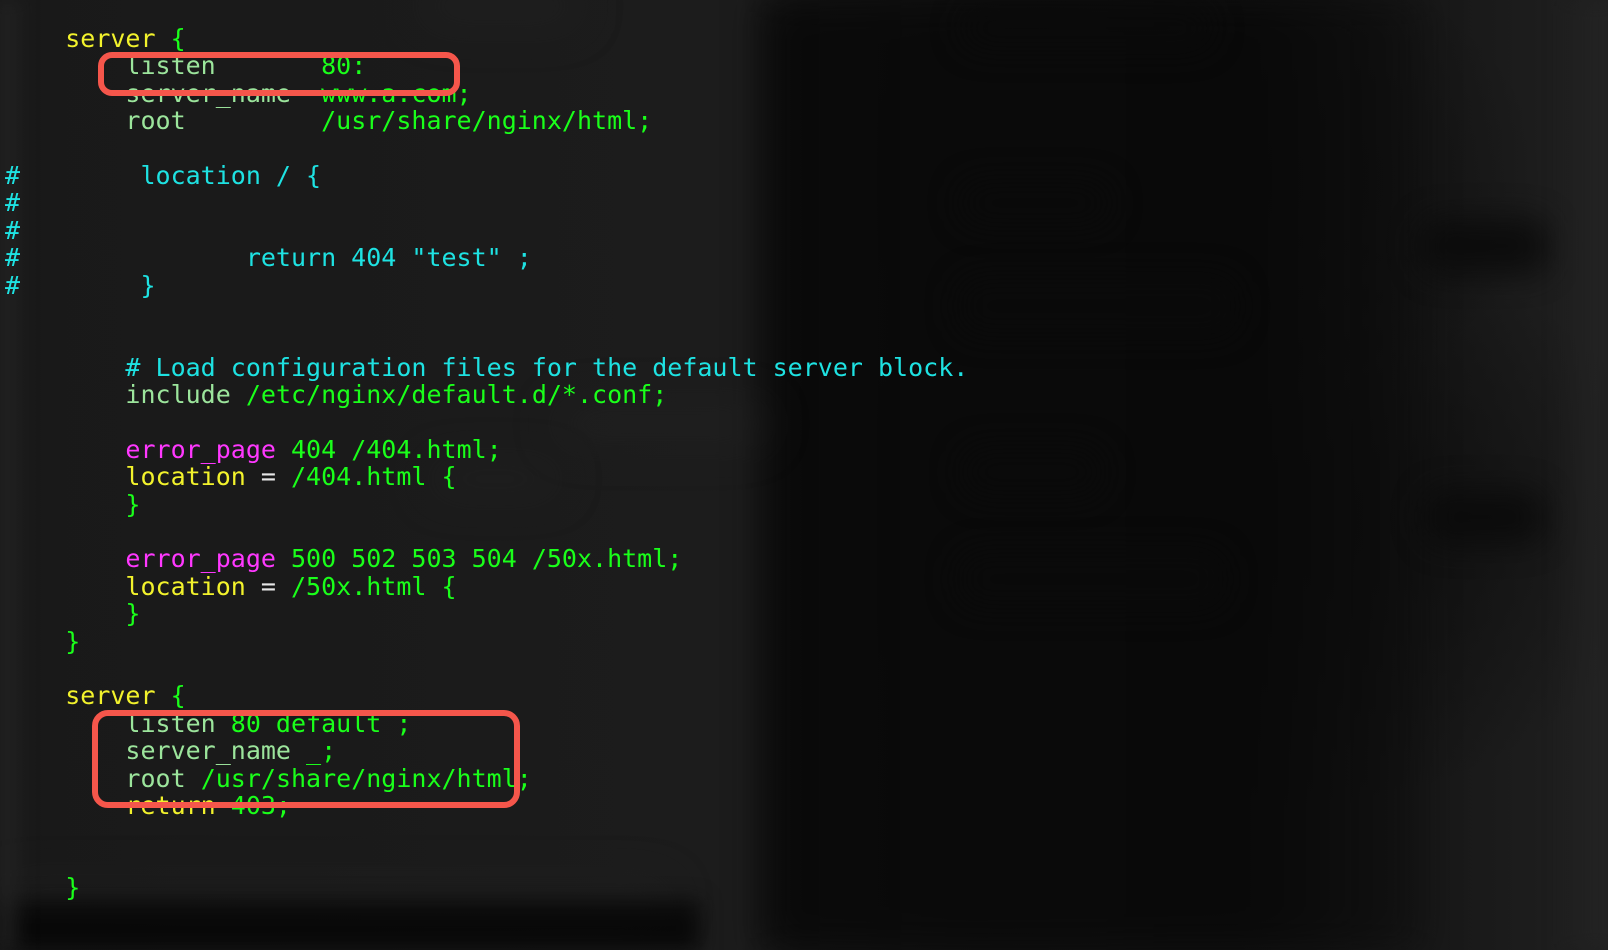 The image size is (1608, 950). Describe the element at coordinates (804, 805) in the screenshot. I see `code-line: return 403;` at that location.